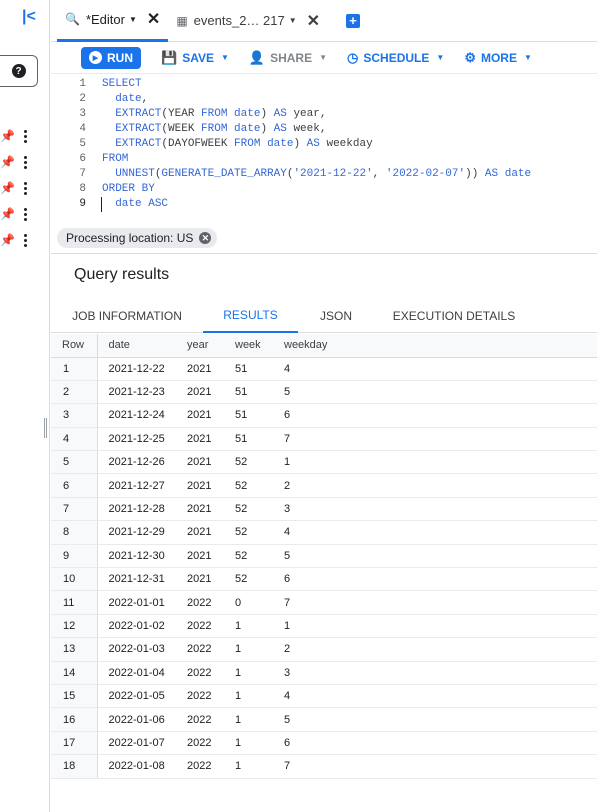 The image size is (597, 812). Describe the element at coordinates (130, 238) in the screenshot. I see `processing-location-label: Processing location: US` at that location.